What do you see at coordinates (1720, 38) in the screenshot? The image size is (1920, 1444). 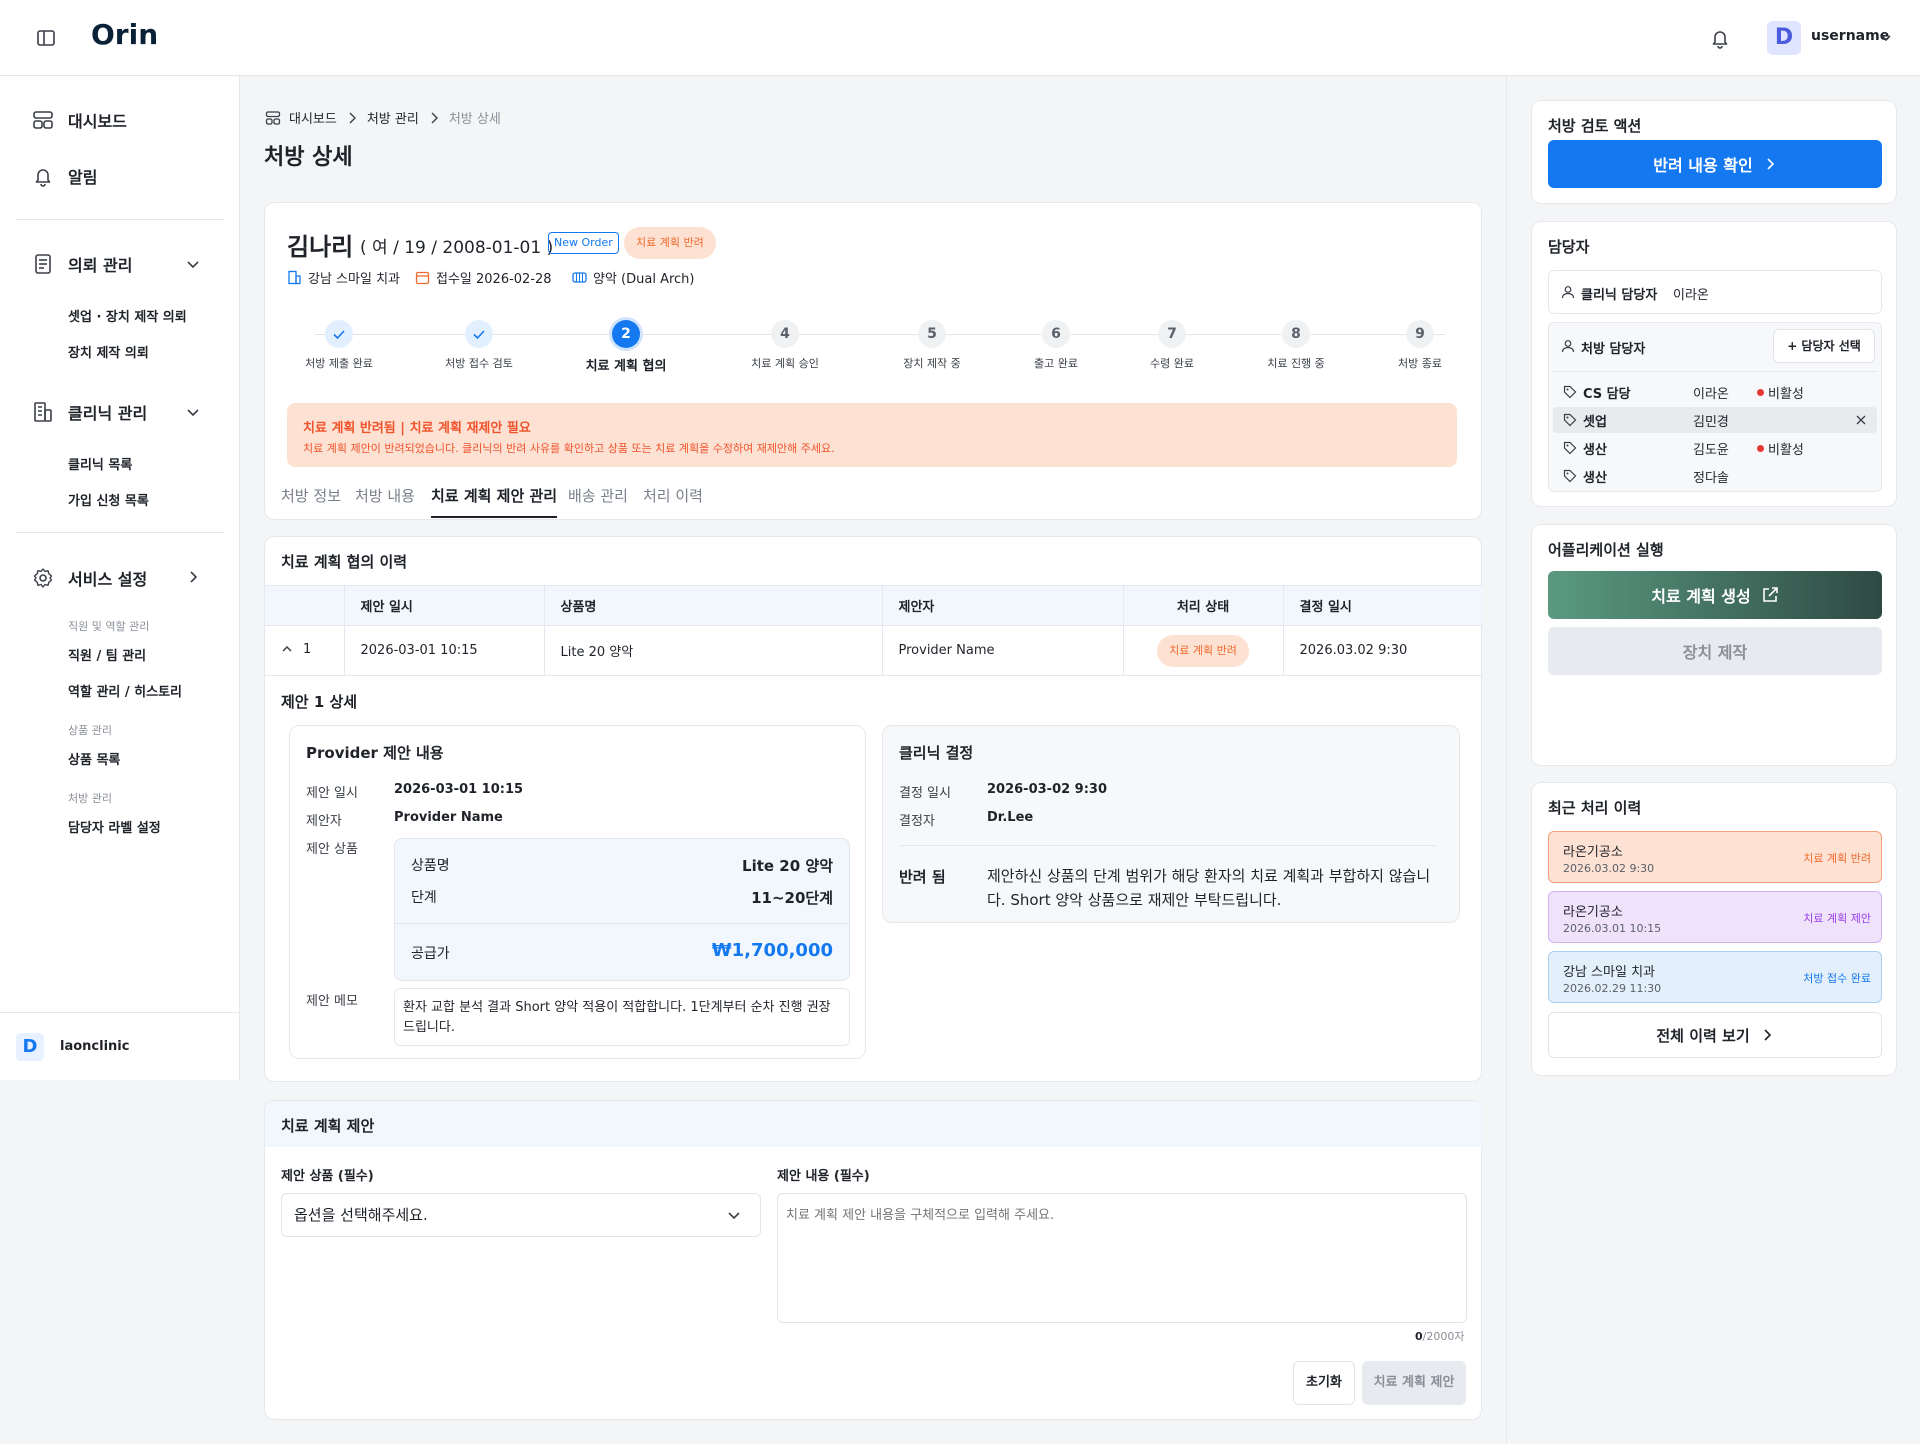 I see `notification-bell-icon` at bounding box center [1720, 38].